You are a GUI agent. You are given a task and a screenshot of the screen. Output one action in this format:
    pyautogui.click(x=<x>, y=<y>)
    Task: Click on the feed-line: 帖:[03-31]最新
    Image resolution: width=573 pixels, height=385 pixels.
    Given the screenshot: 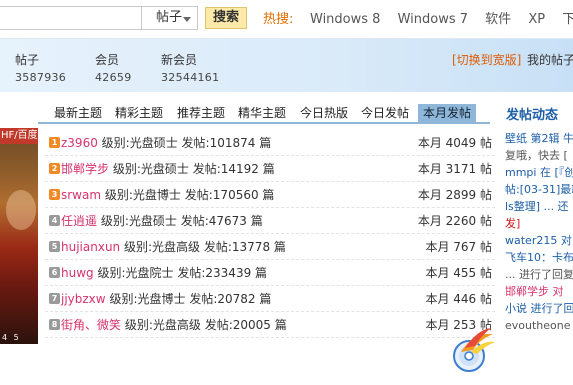 What is the action you would take?
    pyautogui.click(x=539, y=189)
    